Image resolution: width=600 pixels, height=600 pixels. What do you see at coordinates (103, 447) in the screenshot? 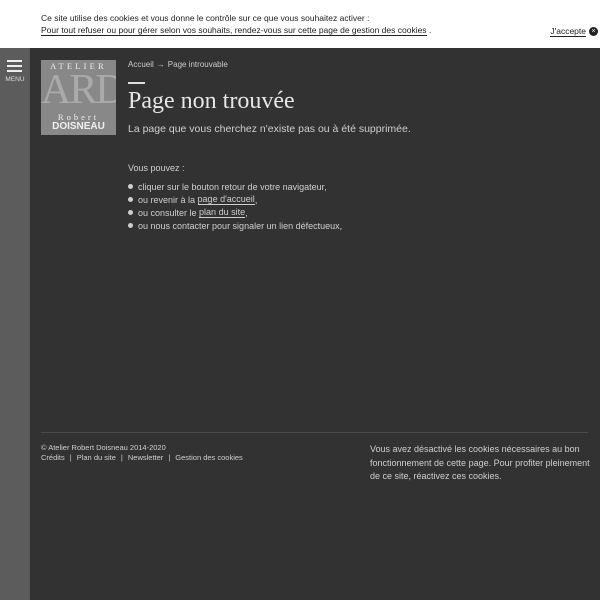
I see `copyright: © Atelier Robert Doisneau 2014-2020` at bounding box center [103, 447].